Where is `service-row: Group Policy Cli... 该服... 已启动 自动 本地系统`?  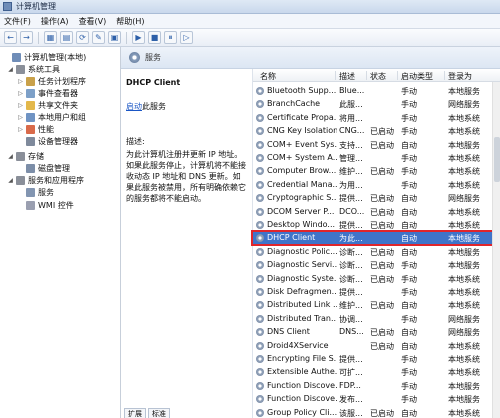 service-row: Group Policy Cli... 该服... 已启动 自动 本地系统 is located at coordinates (373, 412).